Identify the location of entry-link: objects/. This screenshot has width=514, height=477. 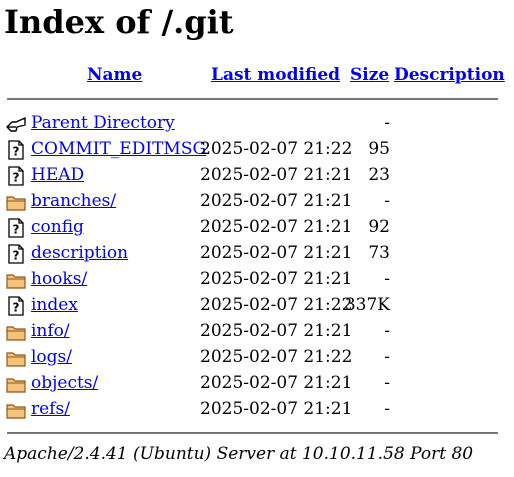
(64, 383).